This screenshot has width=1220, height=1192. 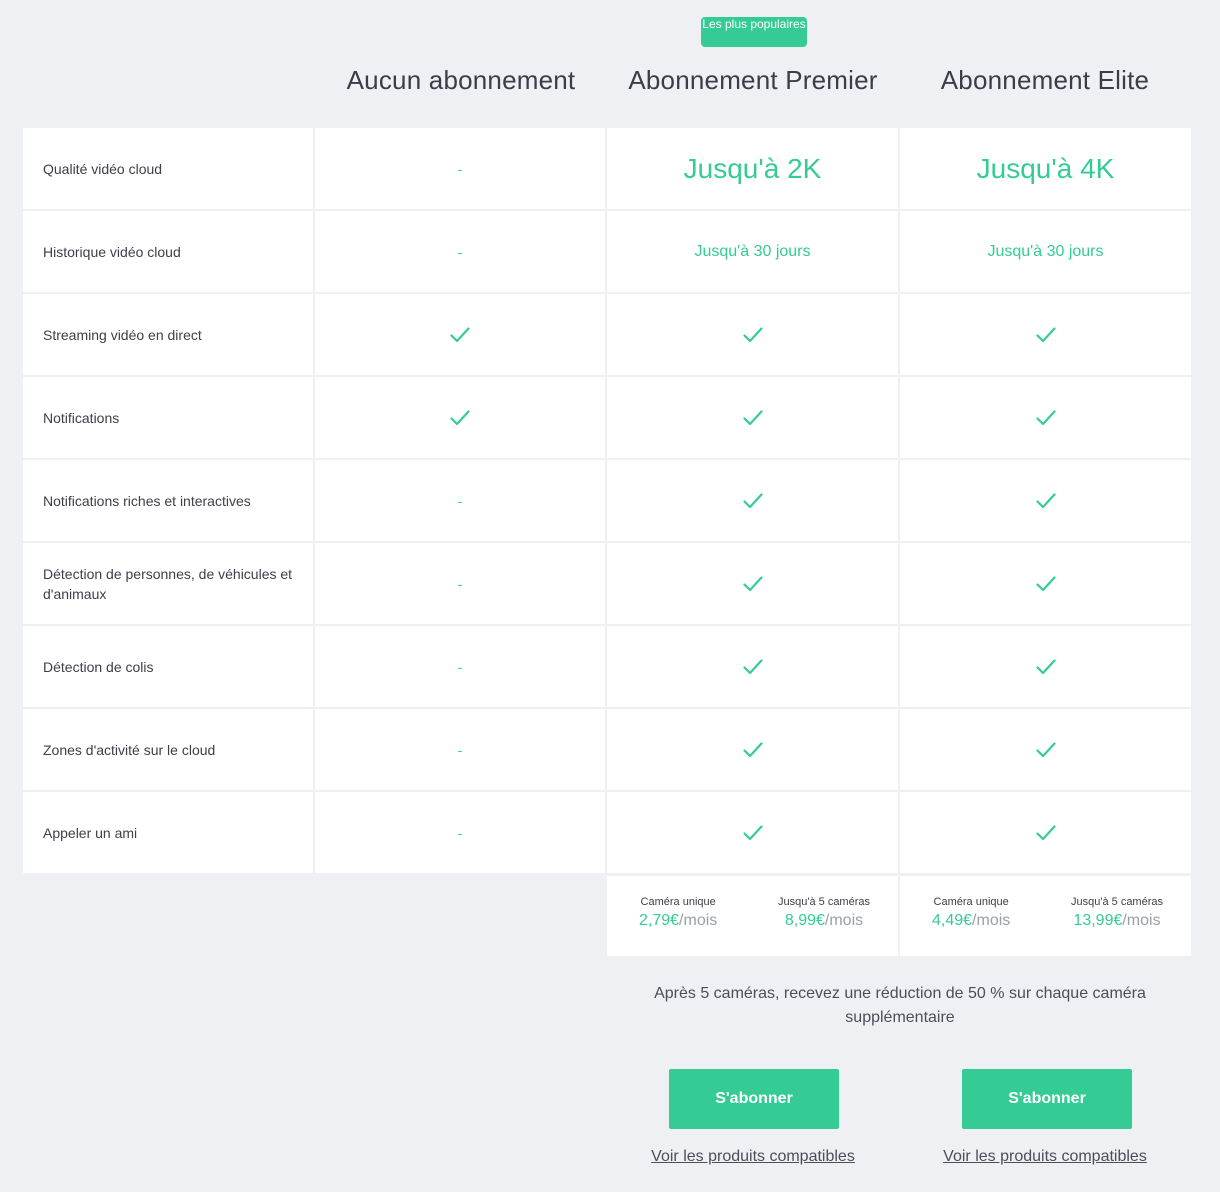 I want to click on subscribe-elite-button: S'abonner, so click(x=1047, y=1099).